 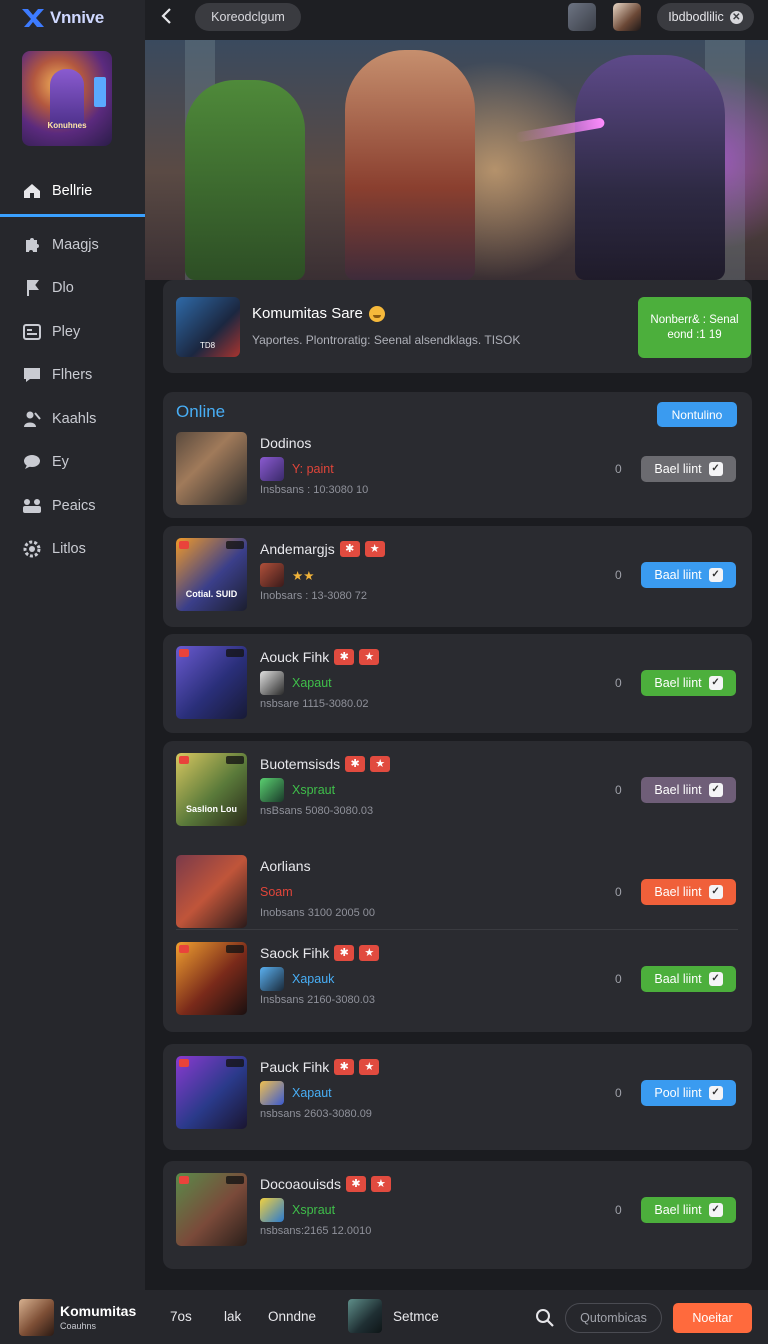 What do you see at coordinates (355, 1184) in the screenshot?
I see `flame-tag-icon: ✱` at bounding box center [355, 1184].